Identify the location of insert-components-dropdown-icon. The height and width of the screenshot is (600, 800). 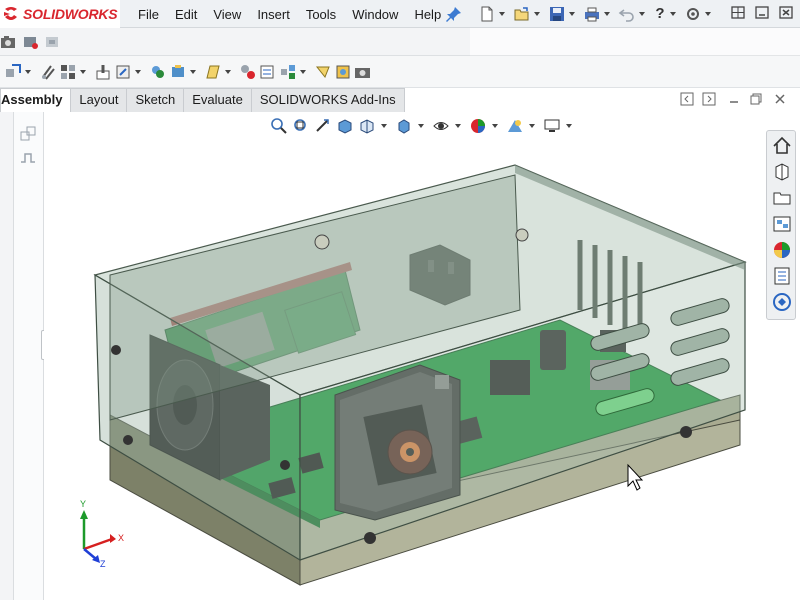
(28, 71).